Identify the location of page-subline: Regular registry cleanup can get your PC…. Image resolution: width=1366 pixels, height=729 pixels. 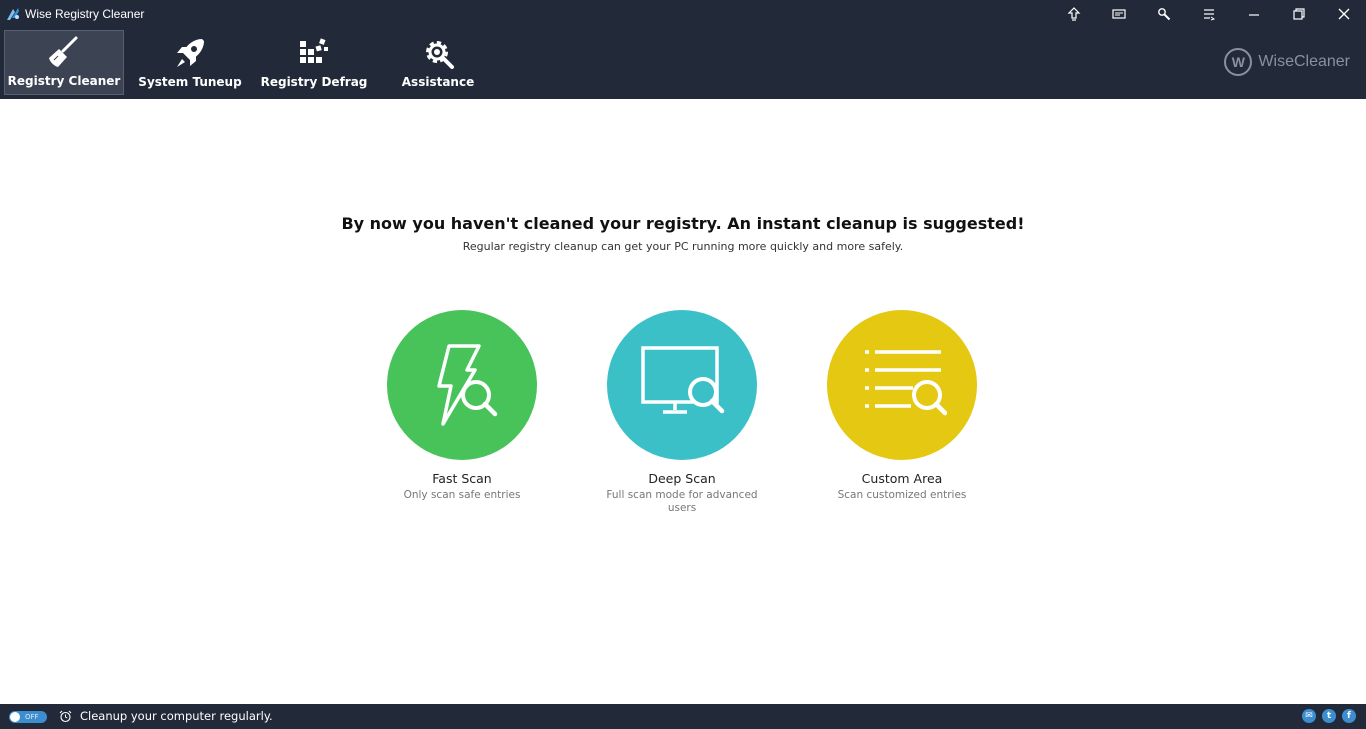
(683, 246).